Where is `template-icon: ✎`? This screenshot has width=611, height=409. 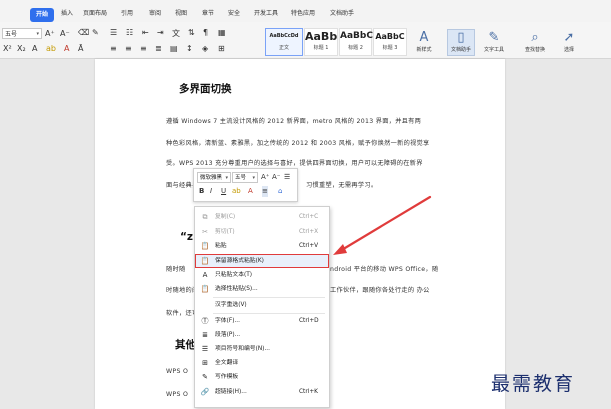 template-icon: ✎ is located at coordinates (205, 377).